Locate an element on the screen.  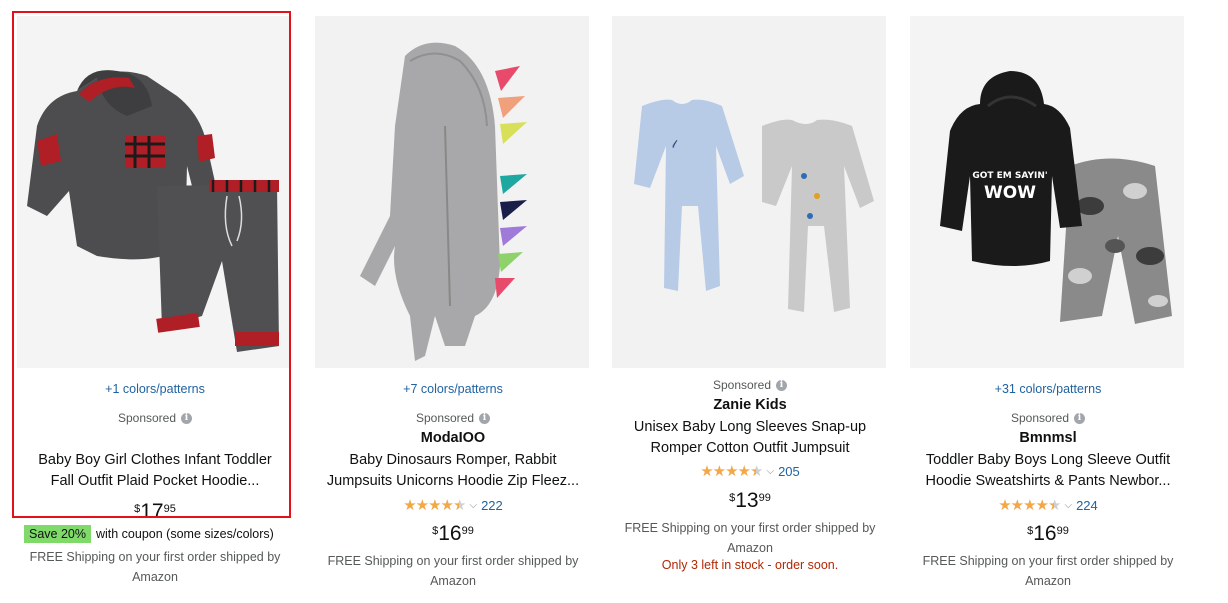
hoodie-print-line1: GOT EM SAYIN' is located at coordinates (1009, 176).